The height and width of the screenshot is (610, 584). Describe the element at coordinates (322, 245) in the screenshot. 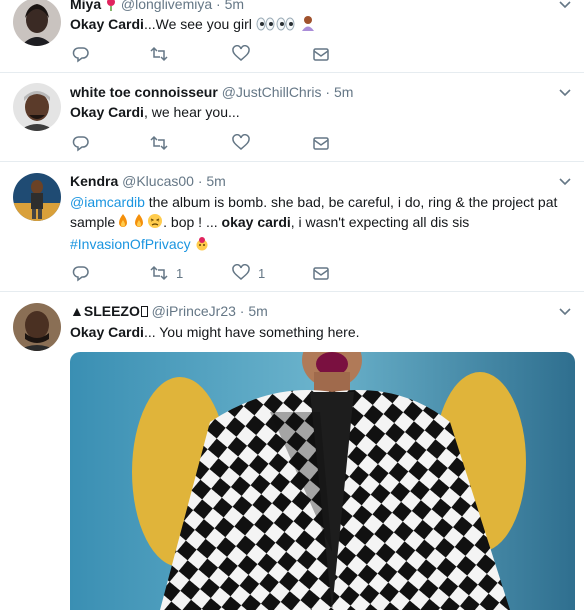

I see `tweet-text-line: #InvasionOfPrivacy` at that location.